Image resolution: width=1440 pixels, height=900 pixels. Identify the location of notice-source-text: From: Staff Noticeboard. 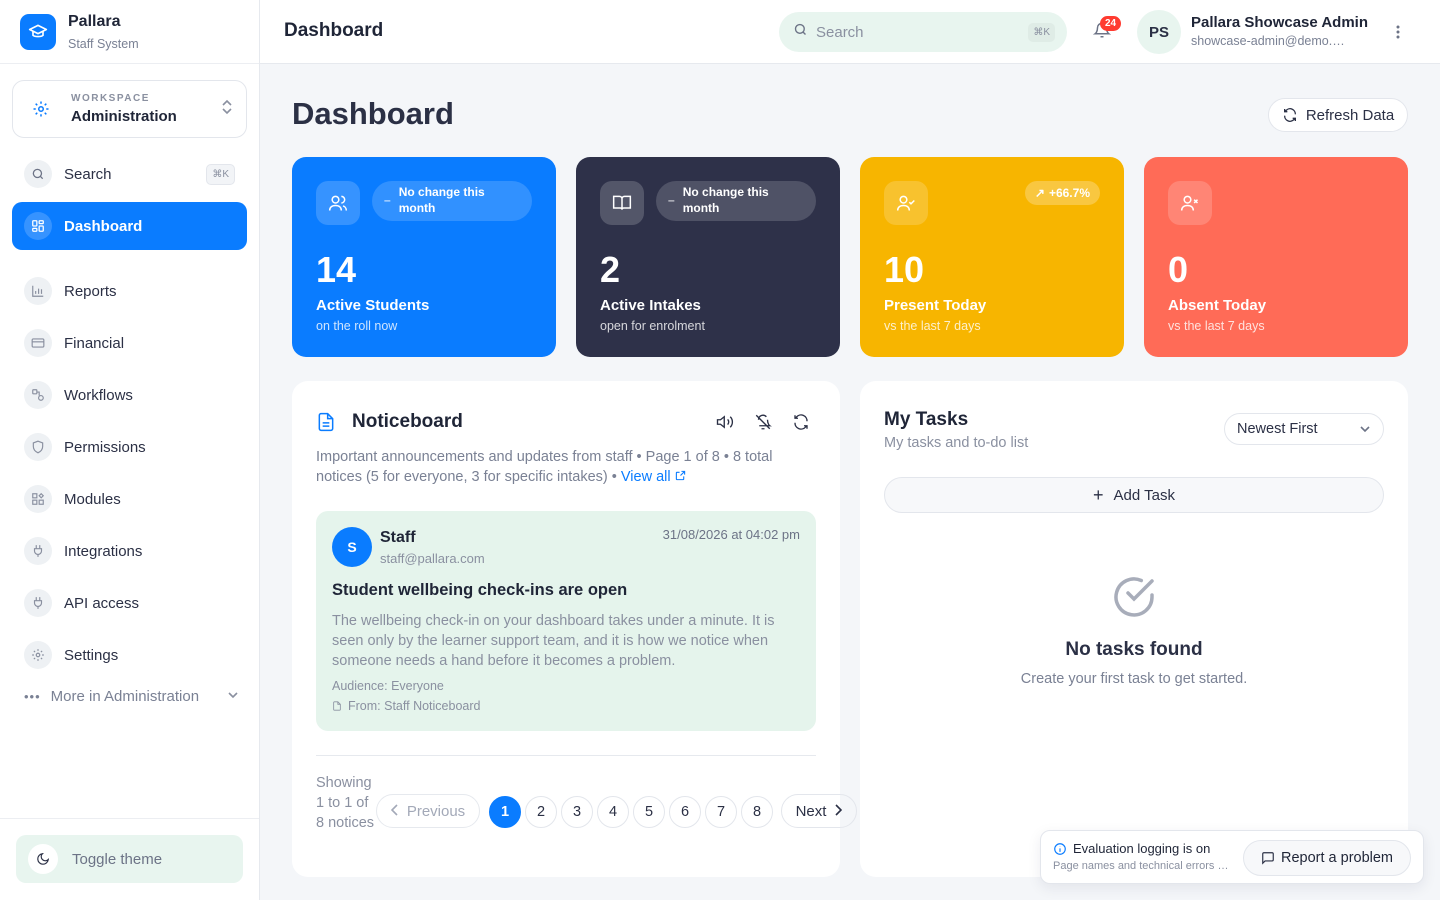
(414, 706).